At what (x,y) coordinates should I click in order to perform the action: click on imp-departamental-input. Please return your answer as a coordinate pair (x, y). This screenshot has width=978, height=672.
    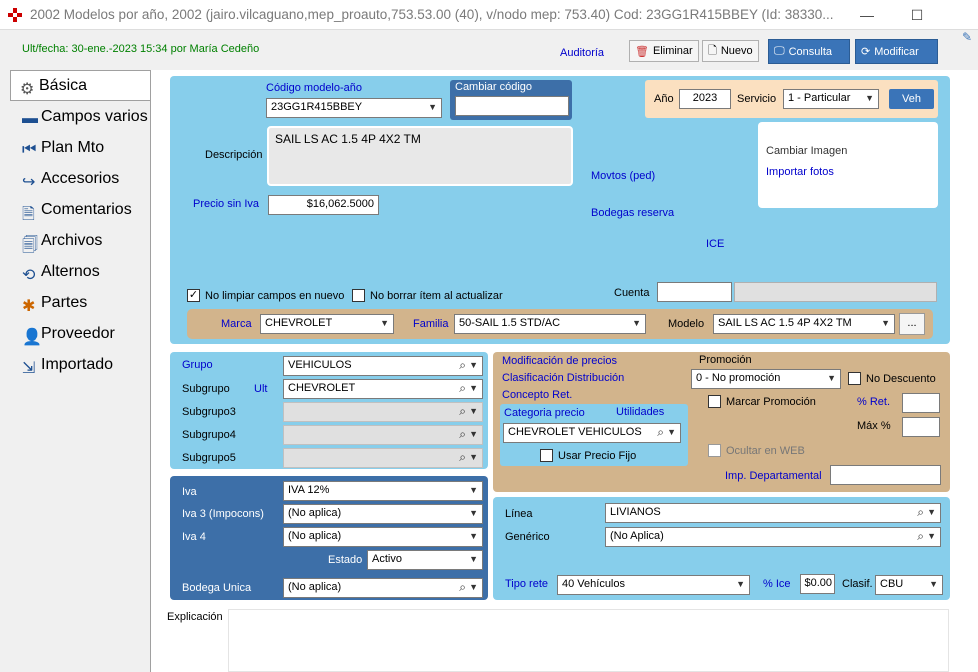
    Looking at the image, I should click on (885, 475).